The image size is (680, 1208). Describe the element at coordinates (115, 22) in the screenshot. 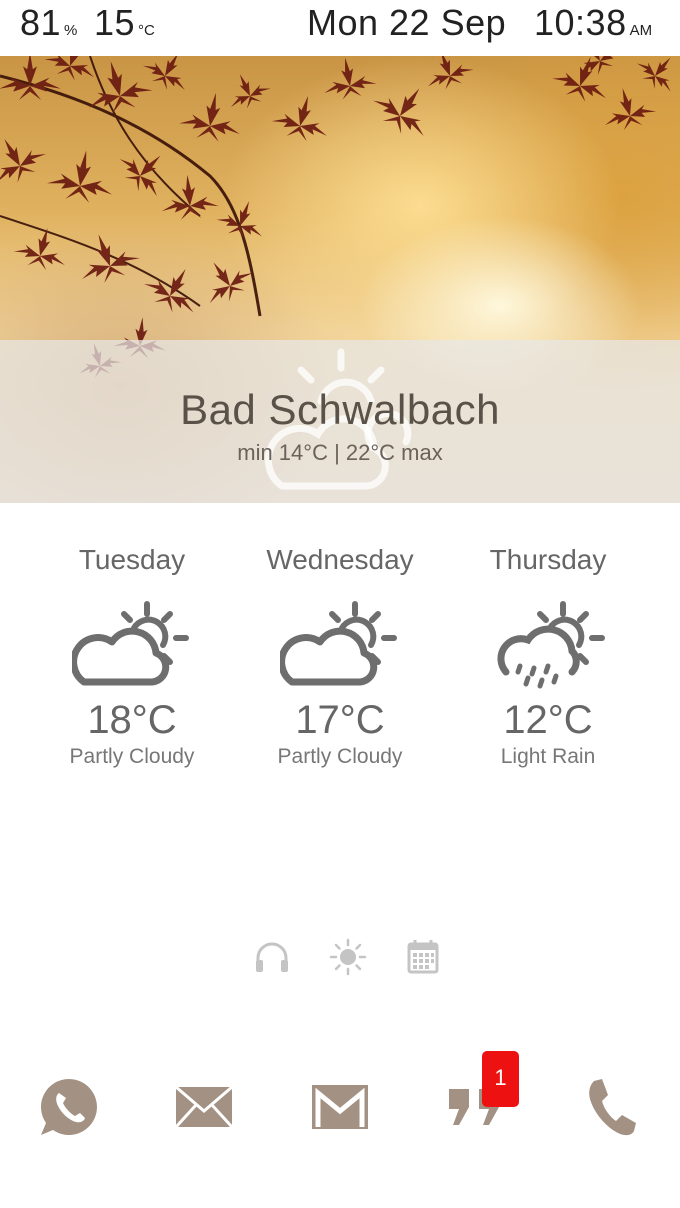

I see `temperature-value: 15` at that location.